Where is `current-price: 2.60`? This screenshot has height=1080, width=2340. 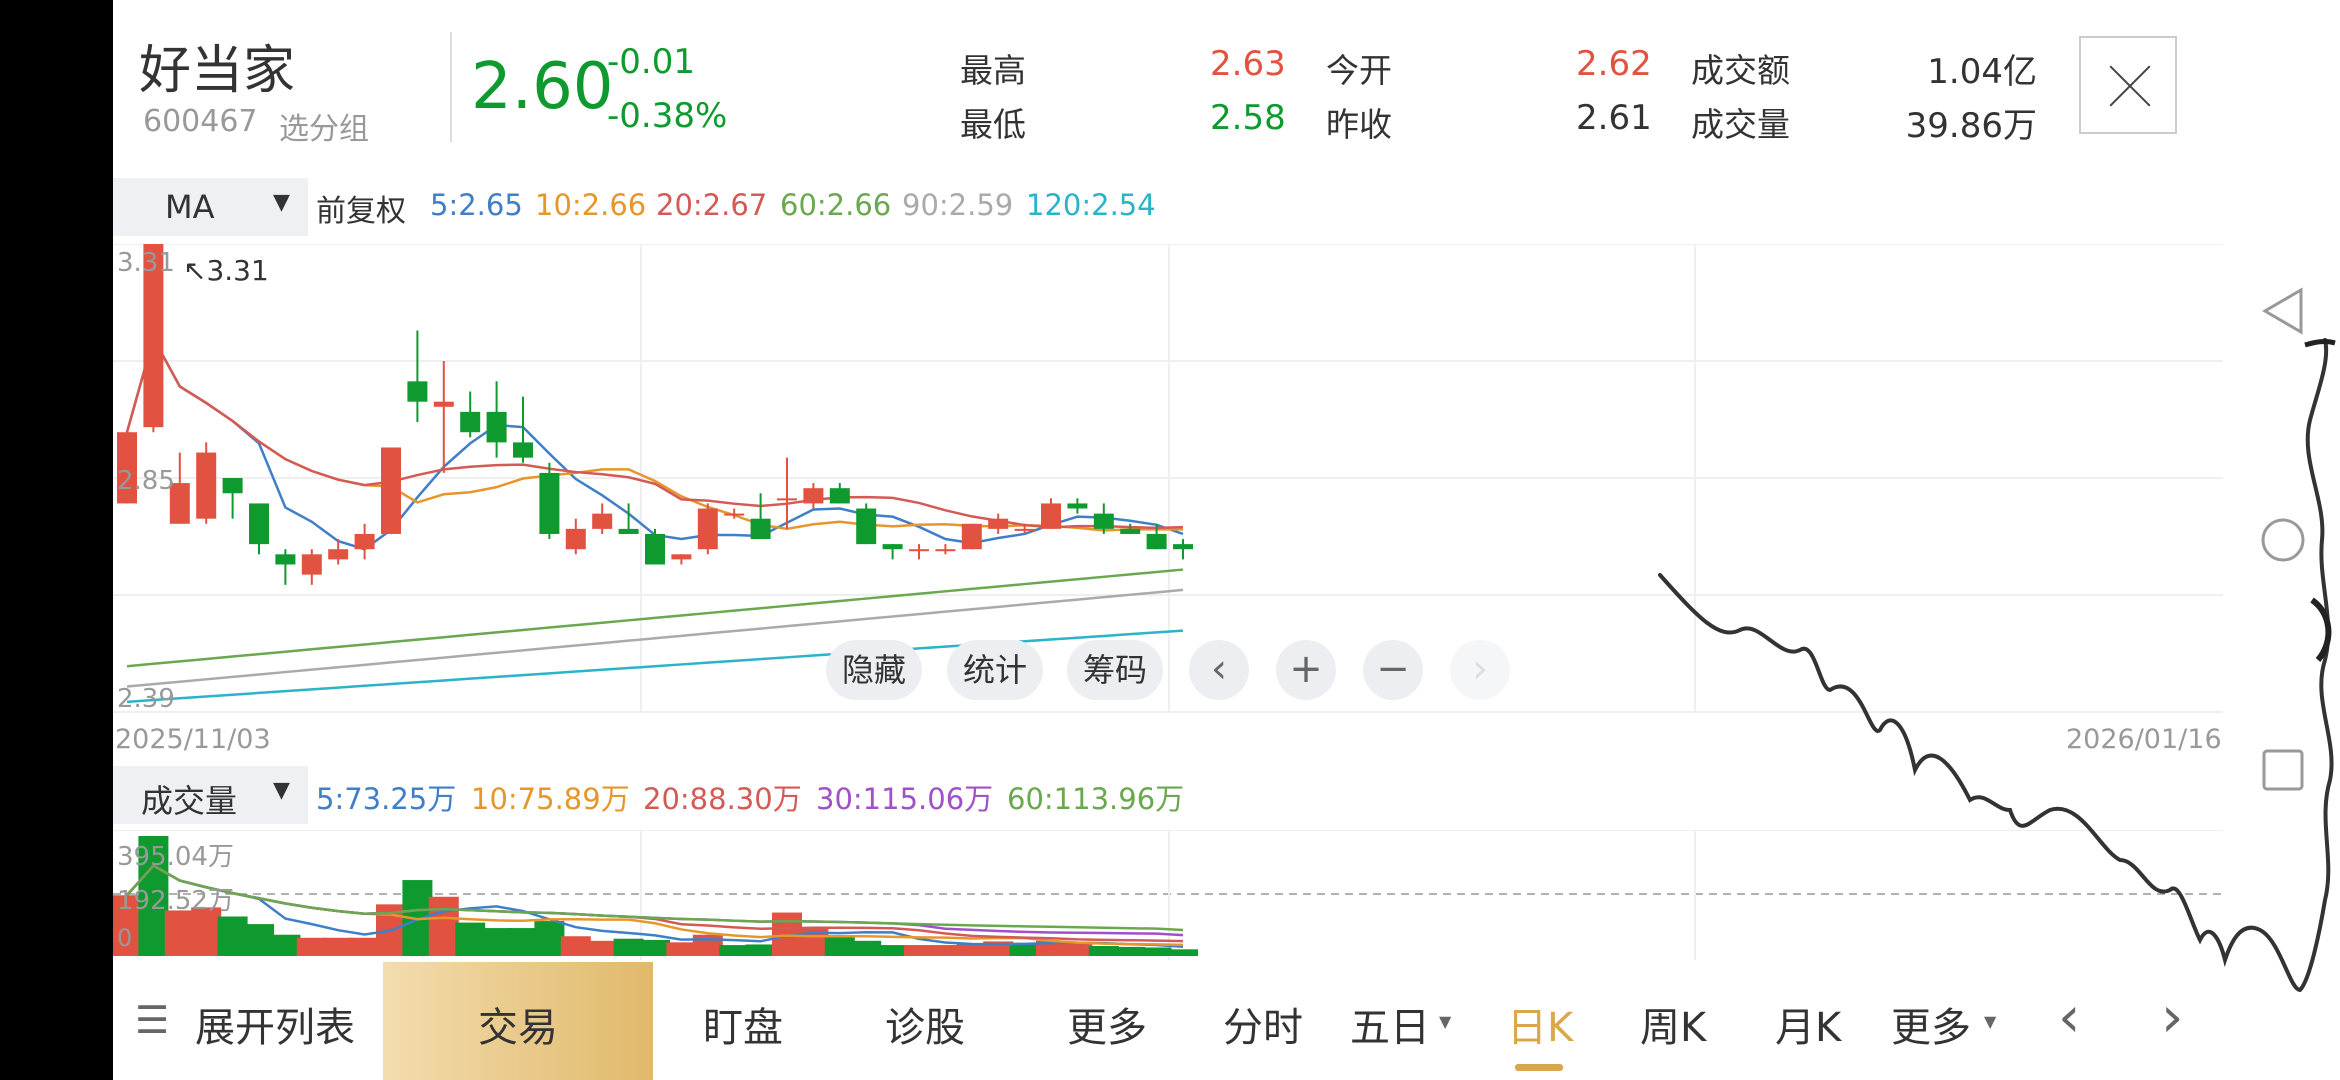
current-price: 2.60 is located at coordinates (542, 87).